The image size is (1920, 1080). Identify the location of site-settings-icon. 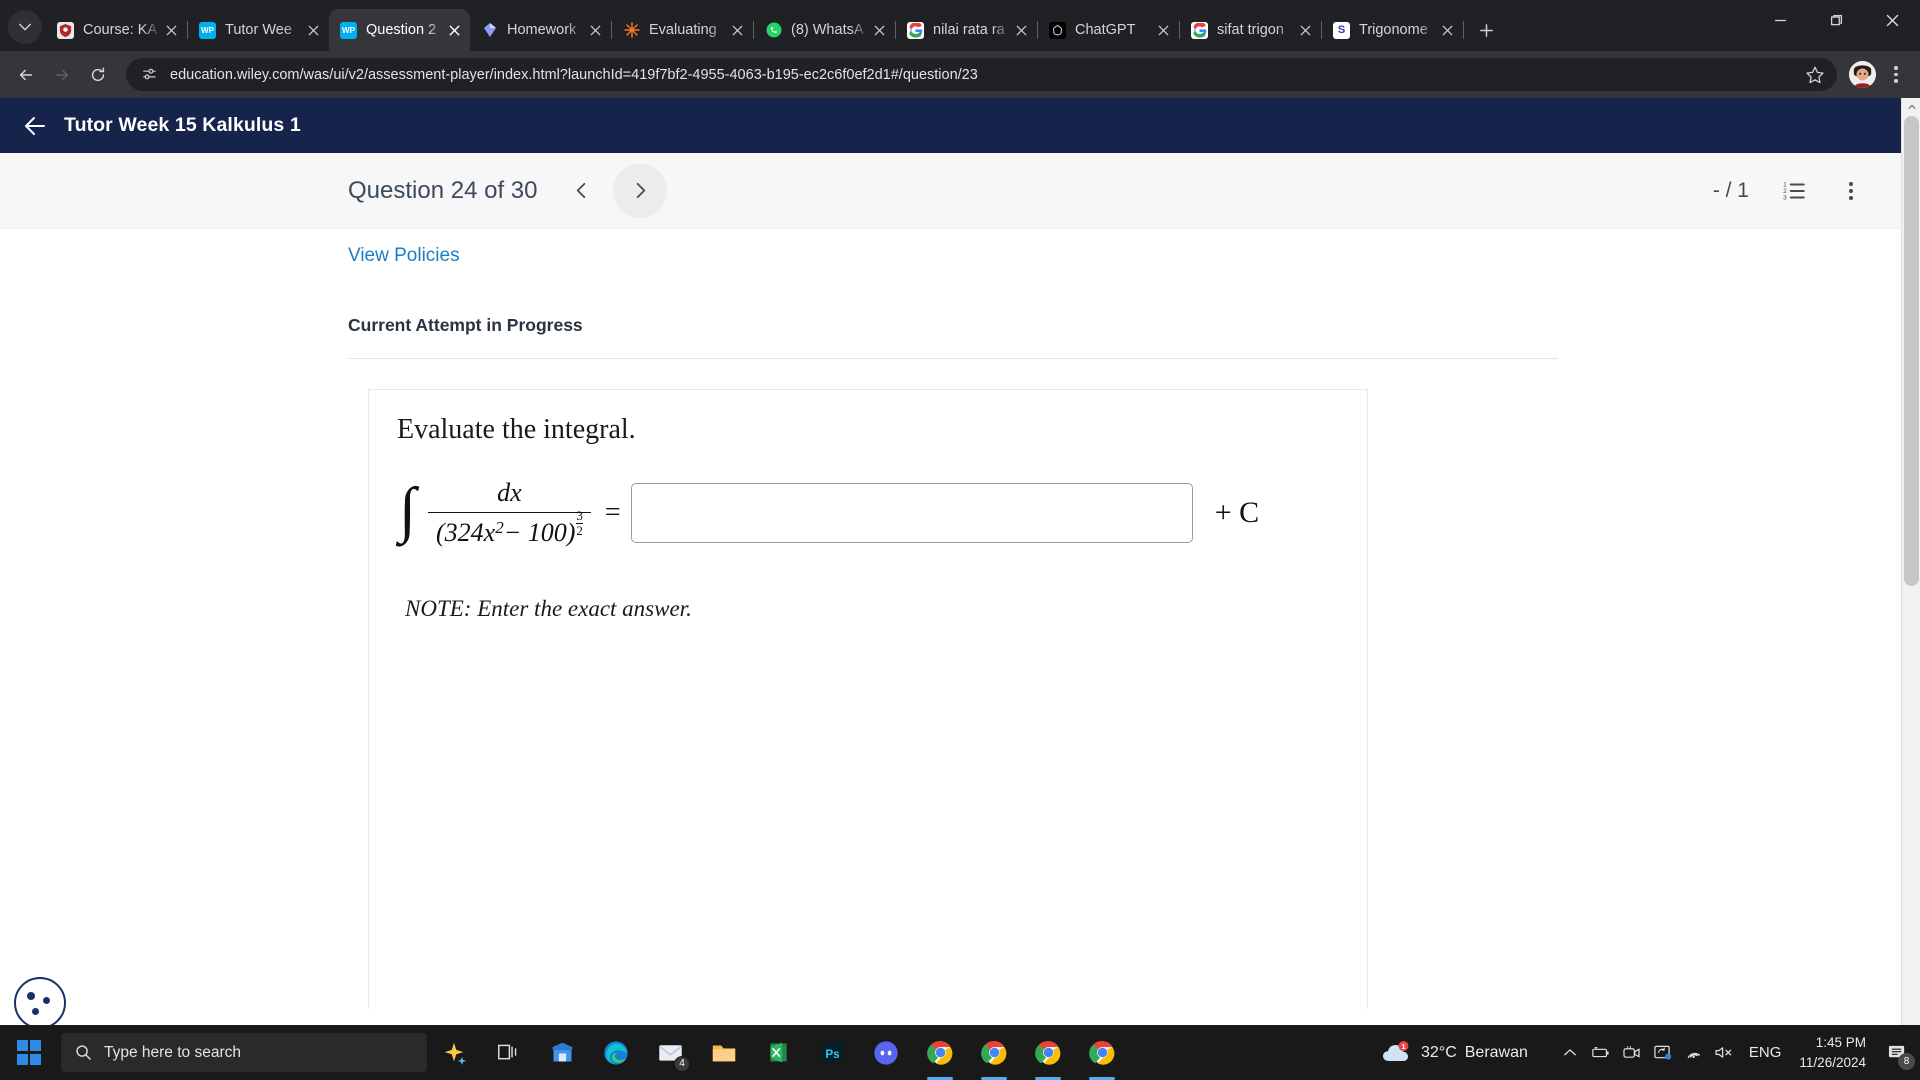
(149, 75).